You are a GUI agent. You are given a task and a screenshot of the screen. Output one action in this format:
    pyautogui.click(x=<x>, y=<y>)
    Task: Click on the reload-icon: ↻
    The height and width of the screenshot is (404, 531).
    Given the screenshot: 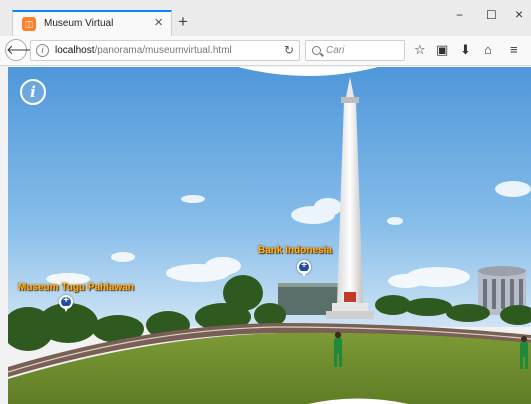 What is the action you would take?
    pyautogui.click(x=289, y=50)
    